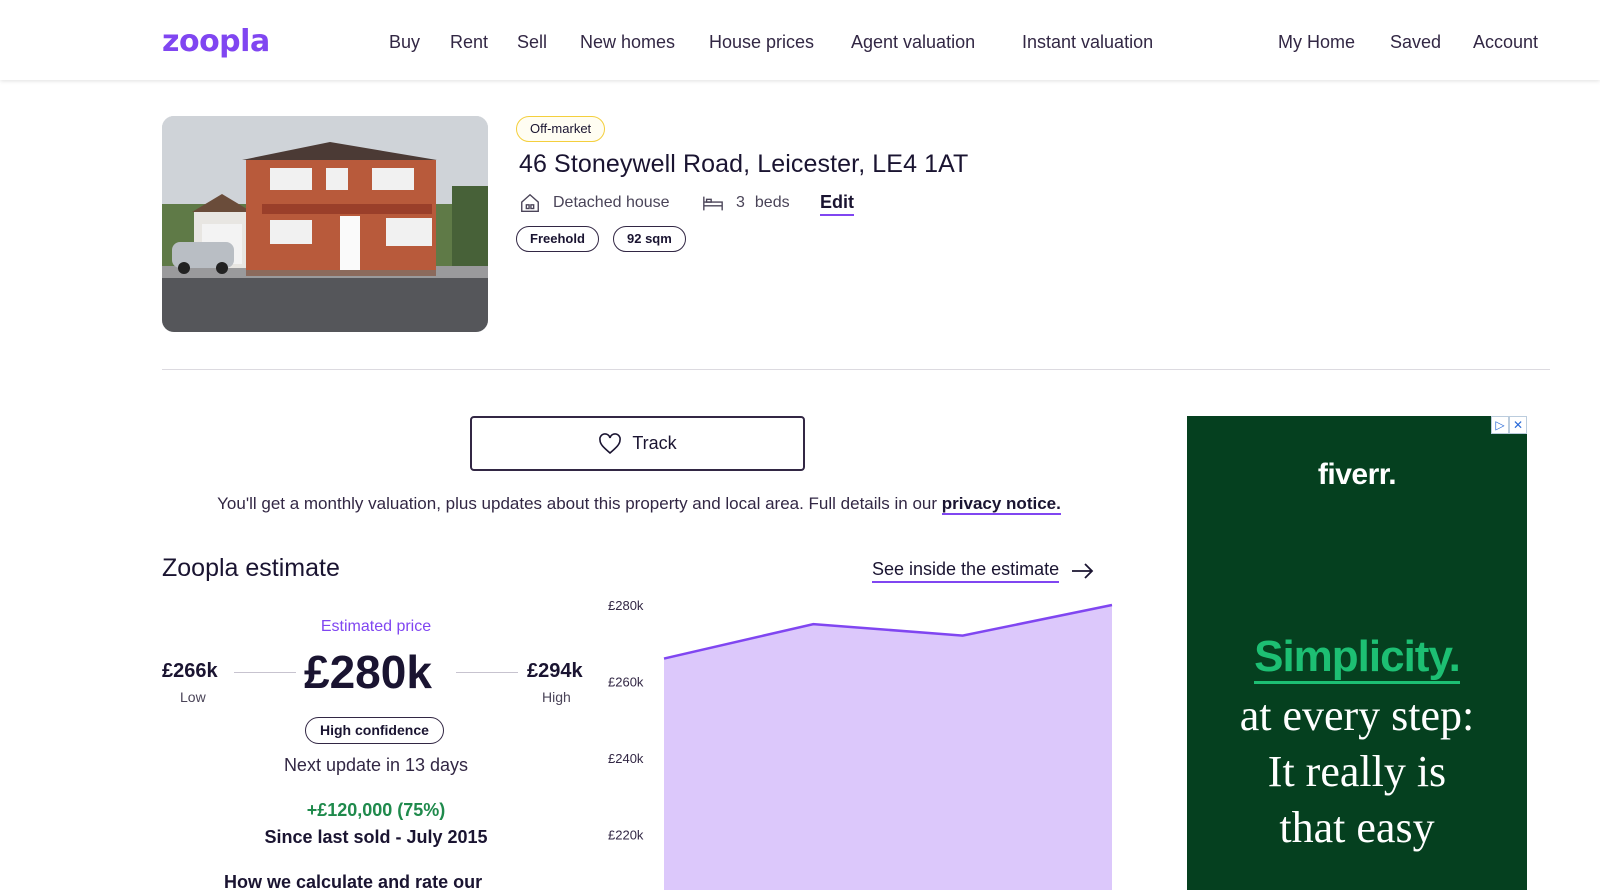 Image resolution: width=1600 pixels, height=890 pixels. Describe the element at coordinates (856, 369) in the screenshot. I see `section-divider` at that location.